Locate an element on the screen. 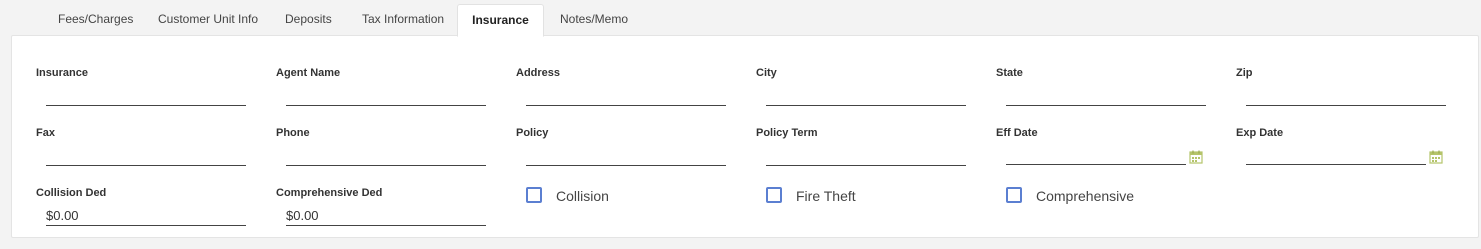 This screenshot has height=249, width=1481. phone-label: Phone is located at coordinates (293, 133).